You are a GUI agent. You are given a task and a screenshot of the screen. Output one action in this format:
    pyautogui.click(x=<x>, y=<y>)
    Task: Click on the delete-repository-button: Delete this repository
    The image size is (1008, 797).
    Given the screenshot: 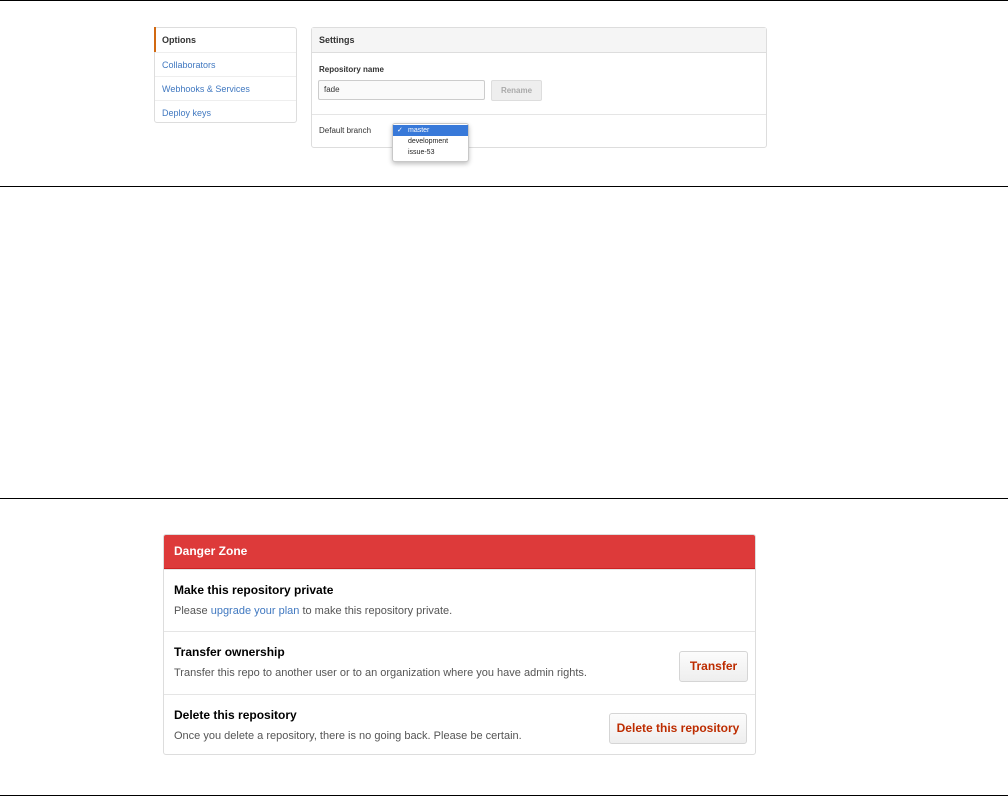 What is the action you would take?
    pyautogui.click(x=678, y=728)
    